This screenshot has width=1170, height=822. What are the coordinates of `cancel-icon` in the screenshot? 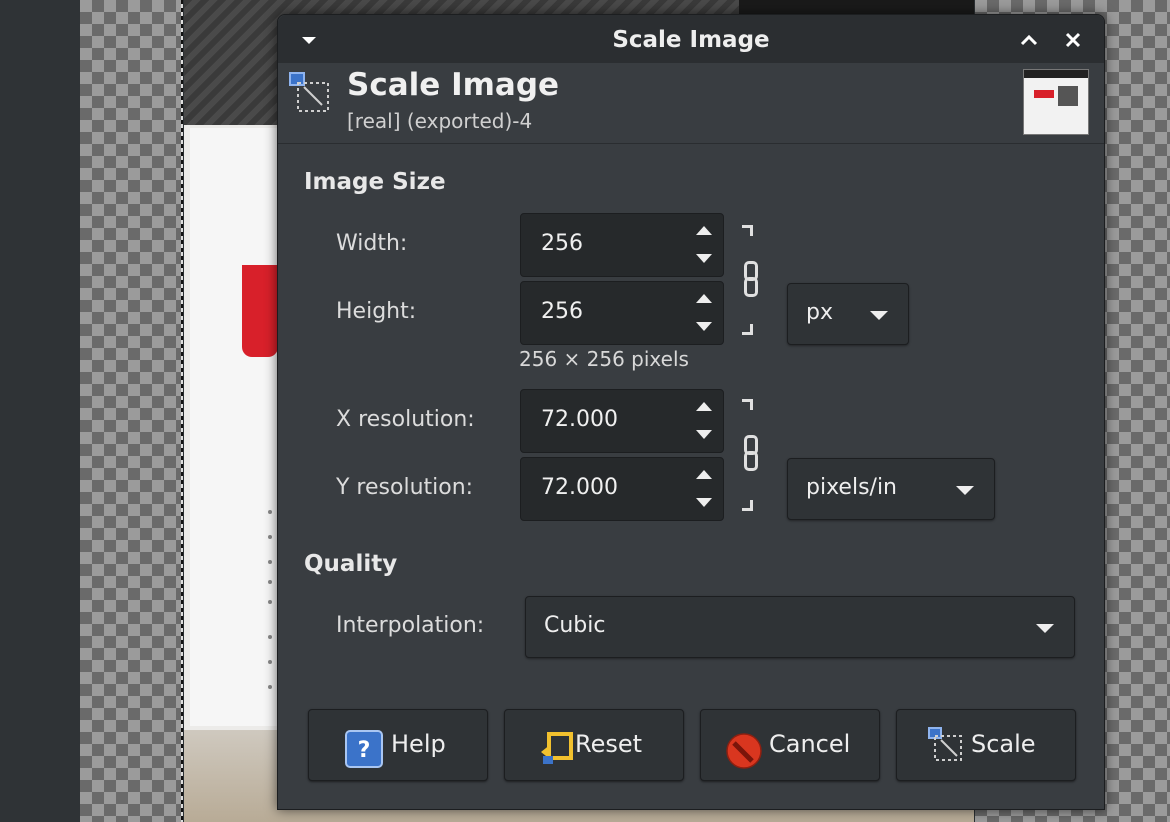 It's located at (744, 751).